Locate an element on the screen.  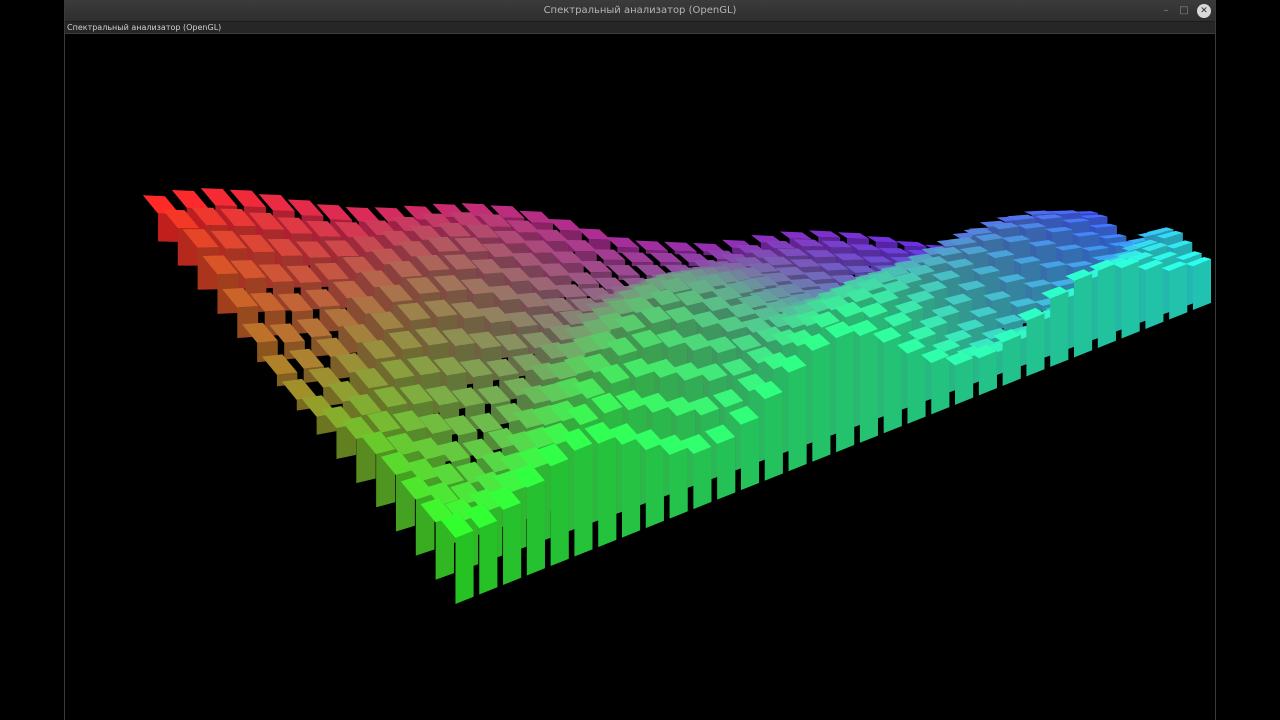
window-title: Спектральный анализатор (OpenGL) is located at coordinates (640, 10).